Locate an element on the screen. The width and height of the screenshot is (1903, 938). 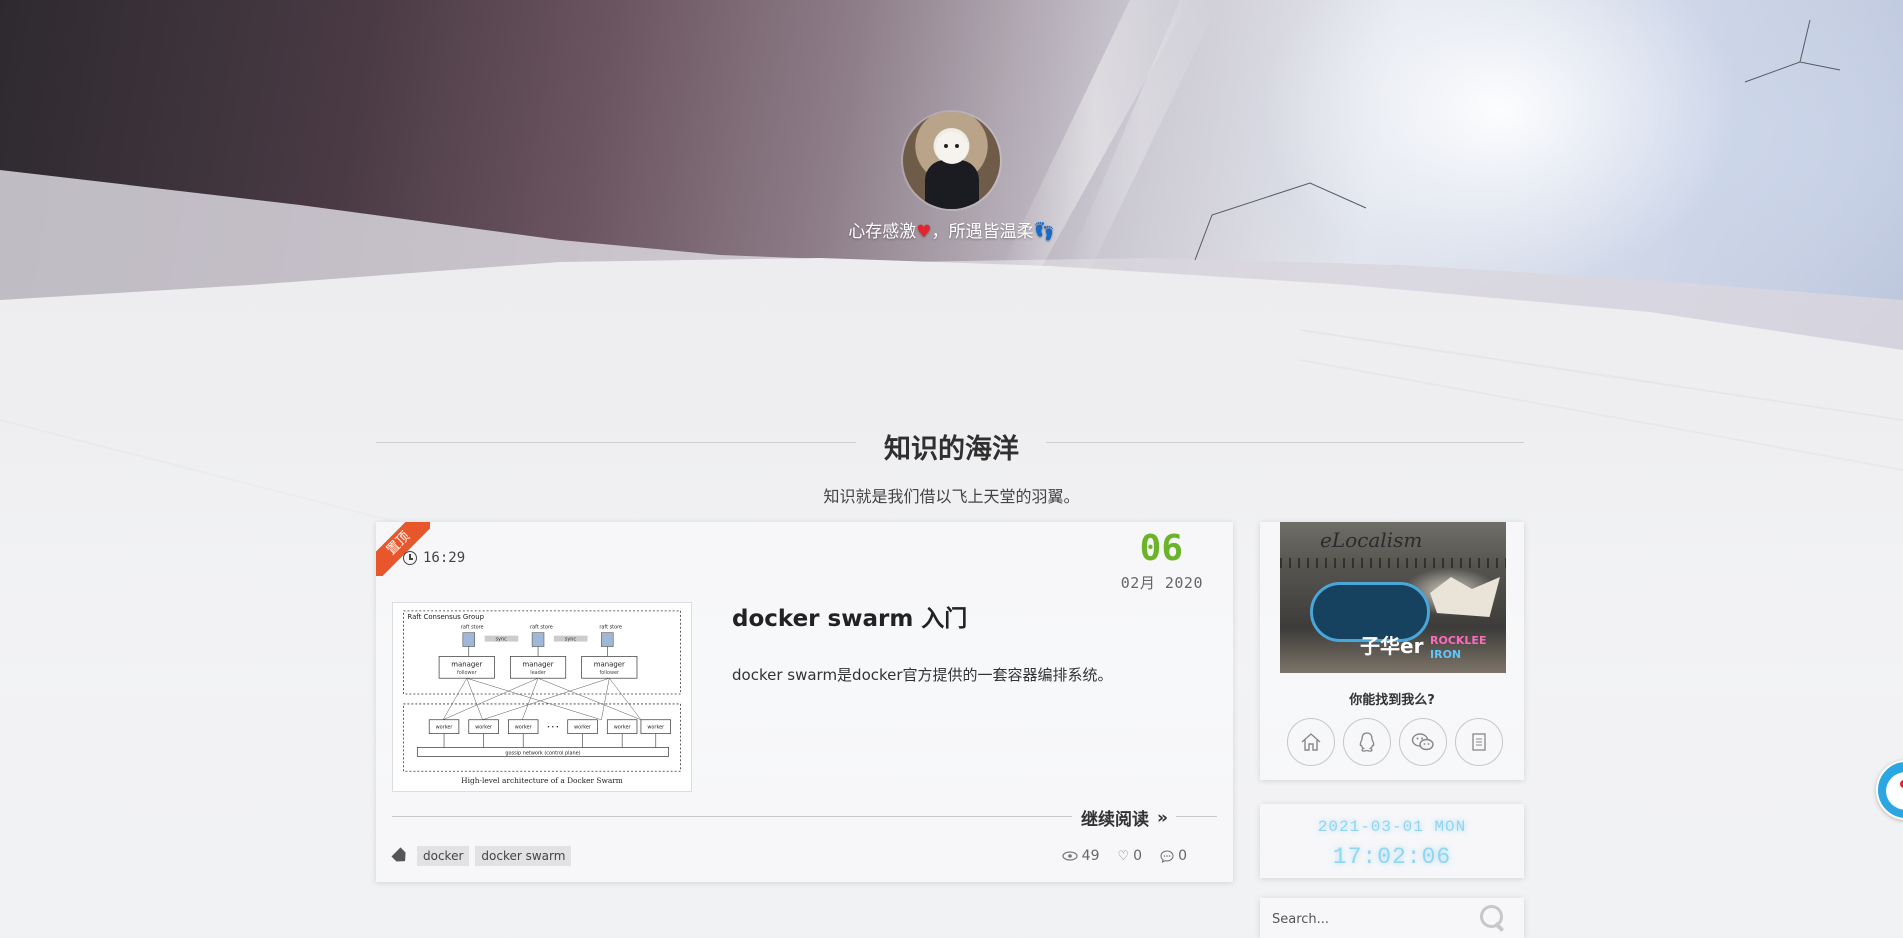
article-icon is located at coordinates (1479, 742).